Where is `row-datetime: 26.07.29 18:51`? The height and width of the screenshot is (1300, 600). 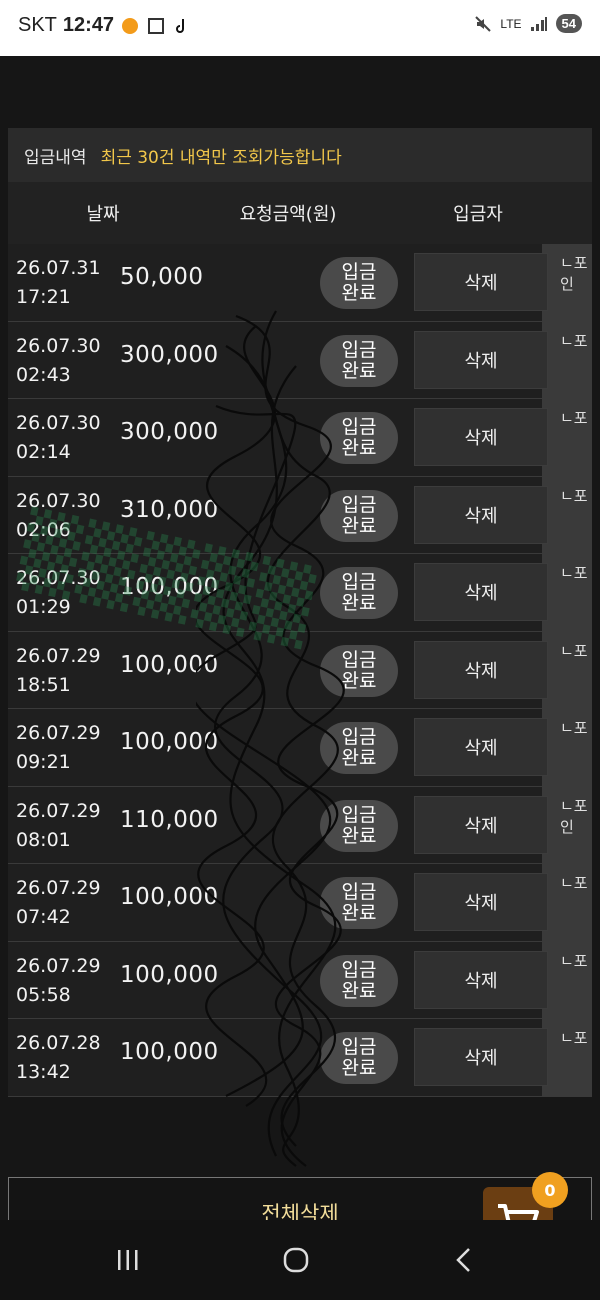
row-datetime: 26.07.29 18:51 is located at coordinates (58, 671).